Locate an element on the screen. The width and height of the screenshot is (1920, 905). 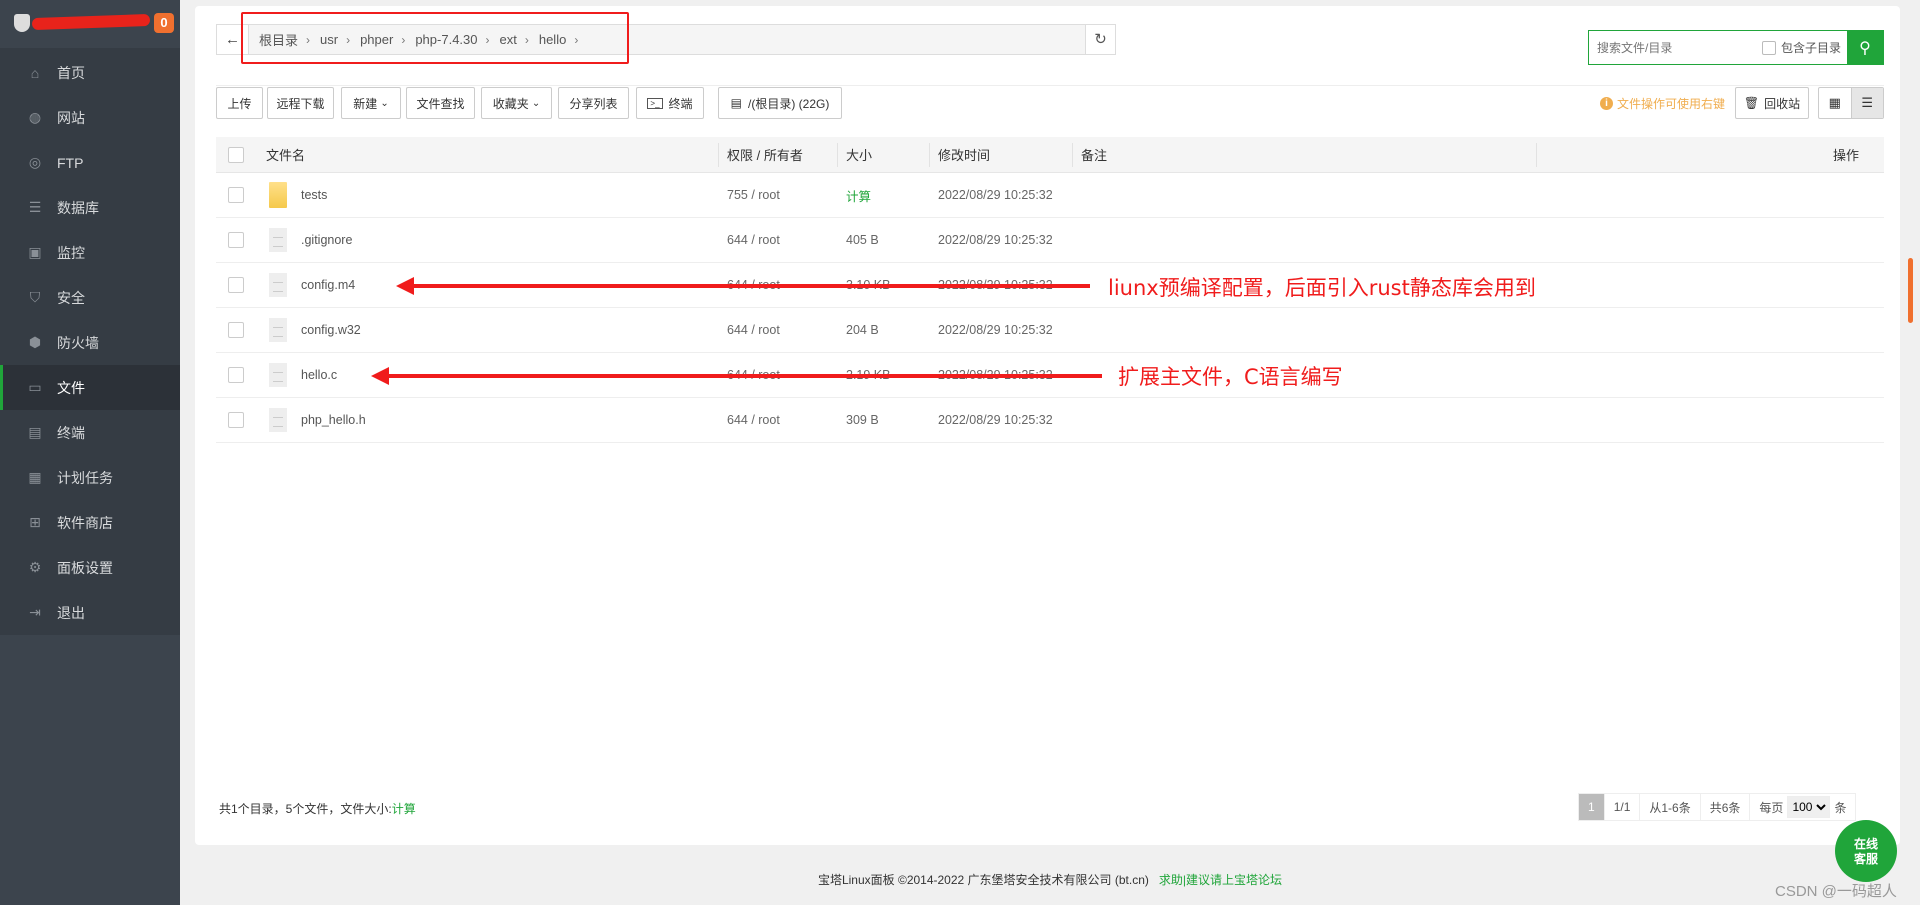
sidebar-item-11: ⚙ 面板设置 is located at coordinates (90, 567).